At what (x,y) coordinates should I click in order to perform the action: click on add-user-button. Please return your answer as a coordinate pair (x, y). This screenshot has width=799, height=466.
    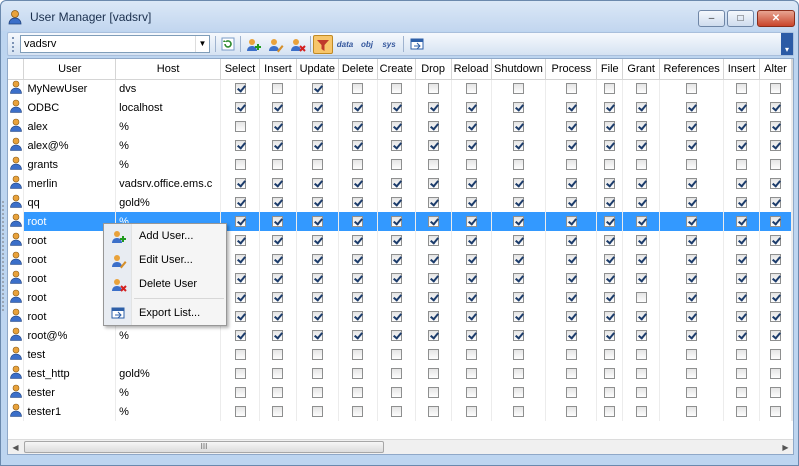
    Looking at the image, I should click on (254, 44).